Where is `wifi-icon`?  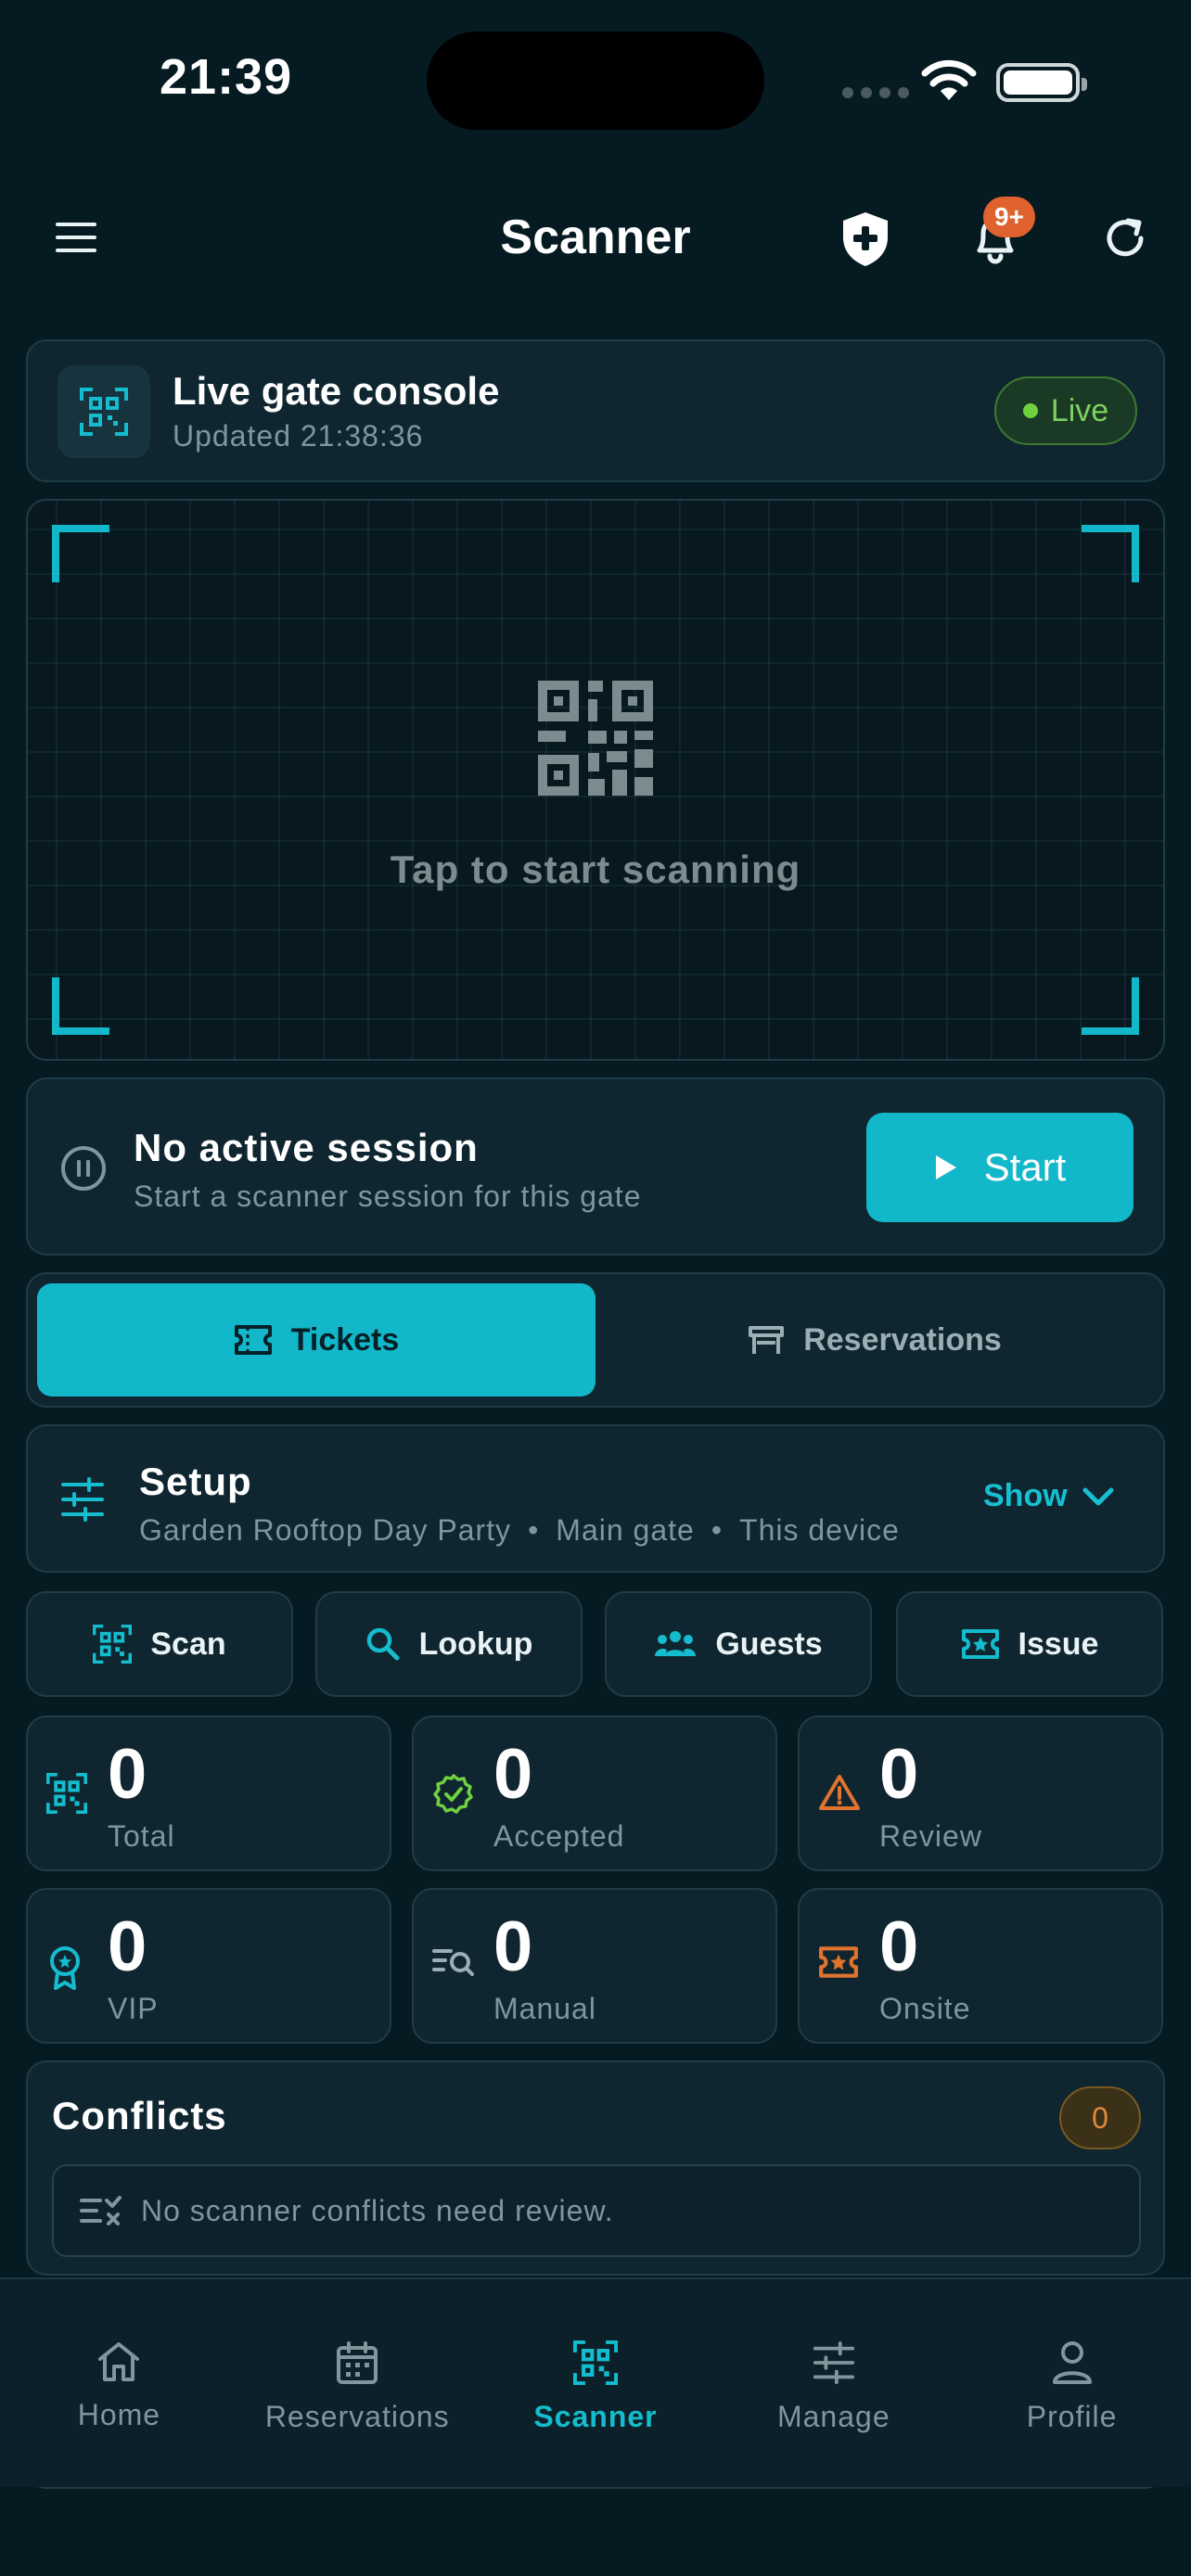 wifi-icon is located at coordinates (949, 81).